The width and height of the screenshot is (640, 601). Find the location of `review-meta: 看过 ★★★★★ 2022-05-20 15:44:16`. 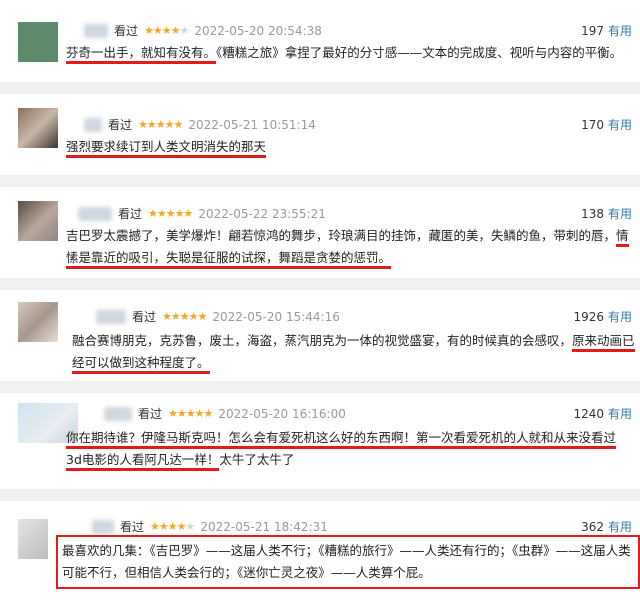

review-meta: 看过 ★★★★★ 2022-05-20 15:44:16 is located at coordinates (218, 316).